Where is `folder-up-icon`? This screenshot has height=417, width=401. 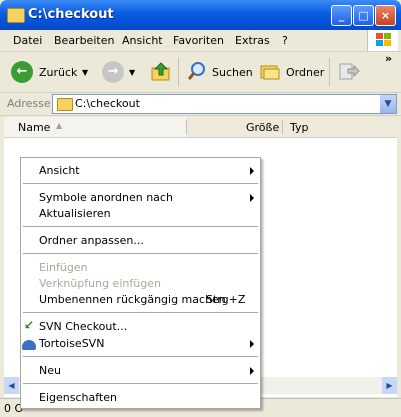
folder-up-icon is located at coordinates (161, 71).